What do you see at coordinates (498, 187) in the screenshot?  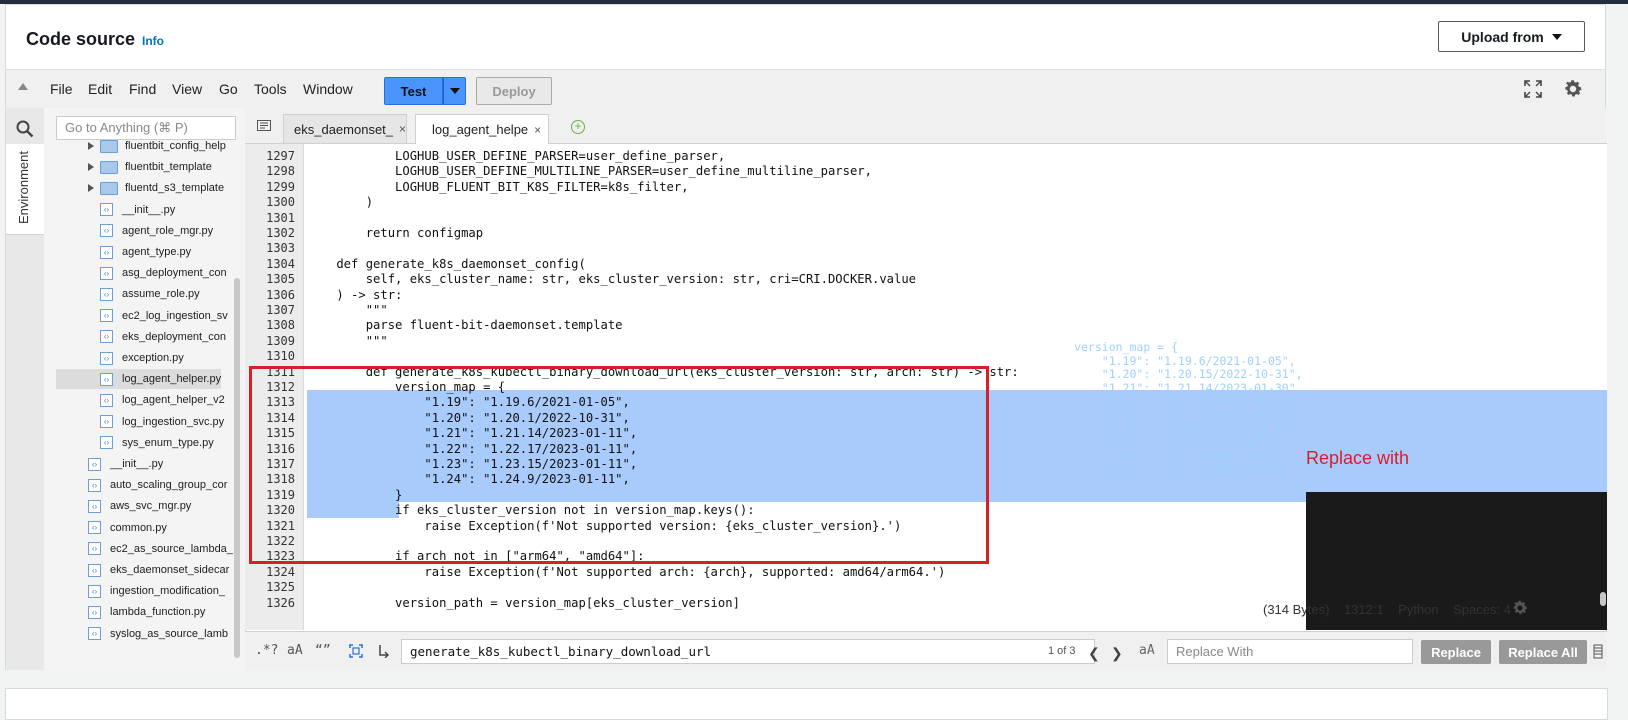 I see `code-line: LOGHUB_FLUENT_BIT_K8S_FILTER=k8s_filter,` at bounding box center [498, 187].